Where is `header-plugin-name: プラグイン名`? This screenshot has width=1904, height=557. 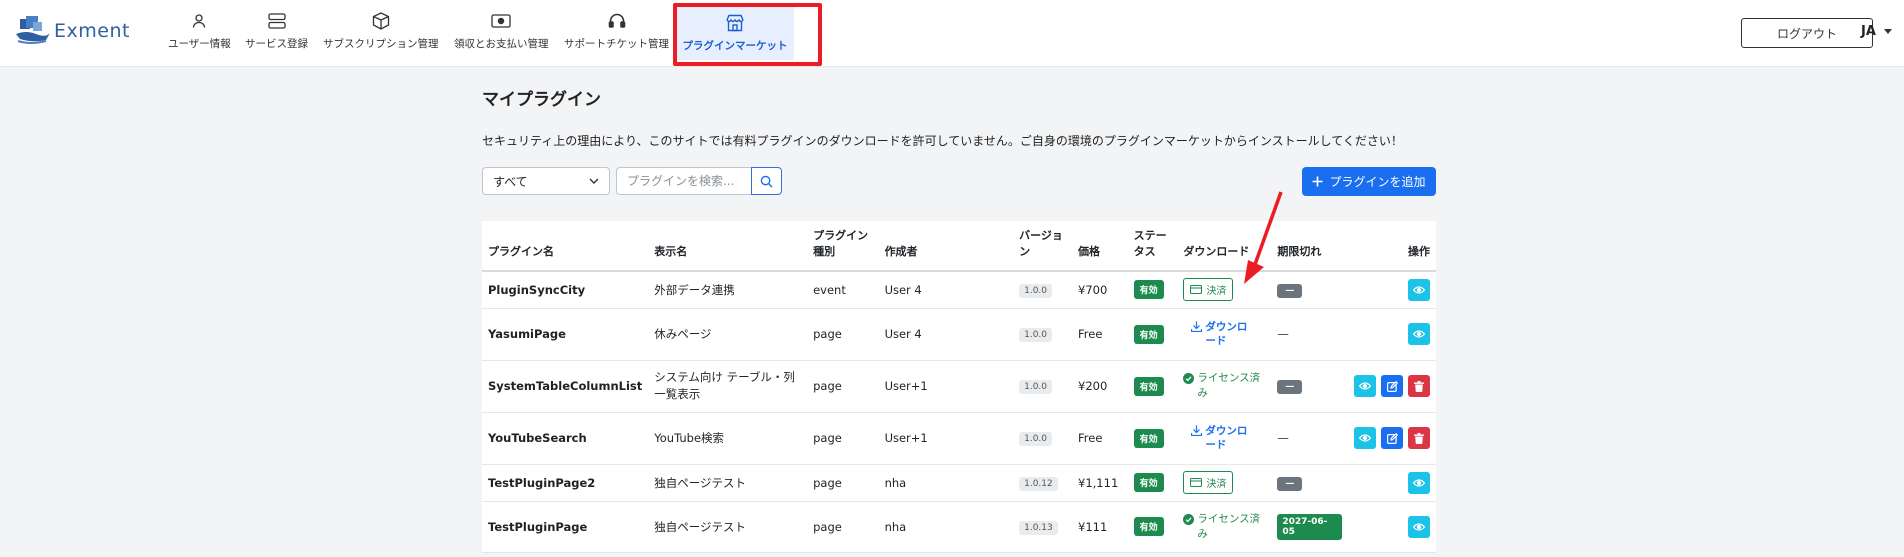
header-plugin-name: プラグイン名 is located at coordinates (565, 246).